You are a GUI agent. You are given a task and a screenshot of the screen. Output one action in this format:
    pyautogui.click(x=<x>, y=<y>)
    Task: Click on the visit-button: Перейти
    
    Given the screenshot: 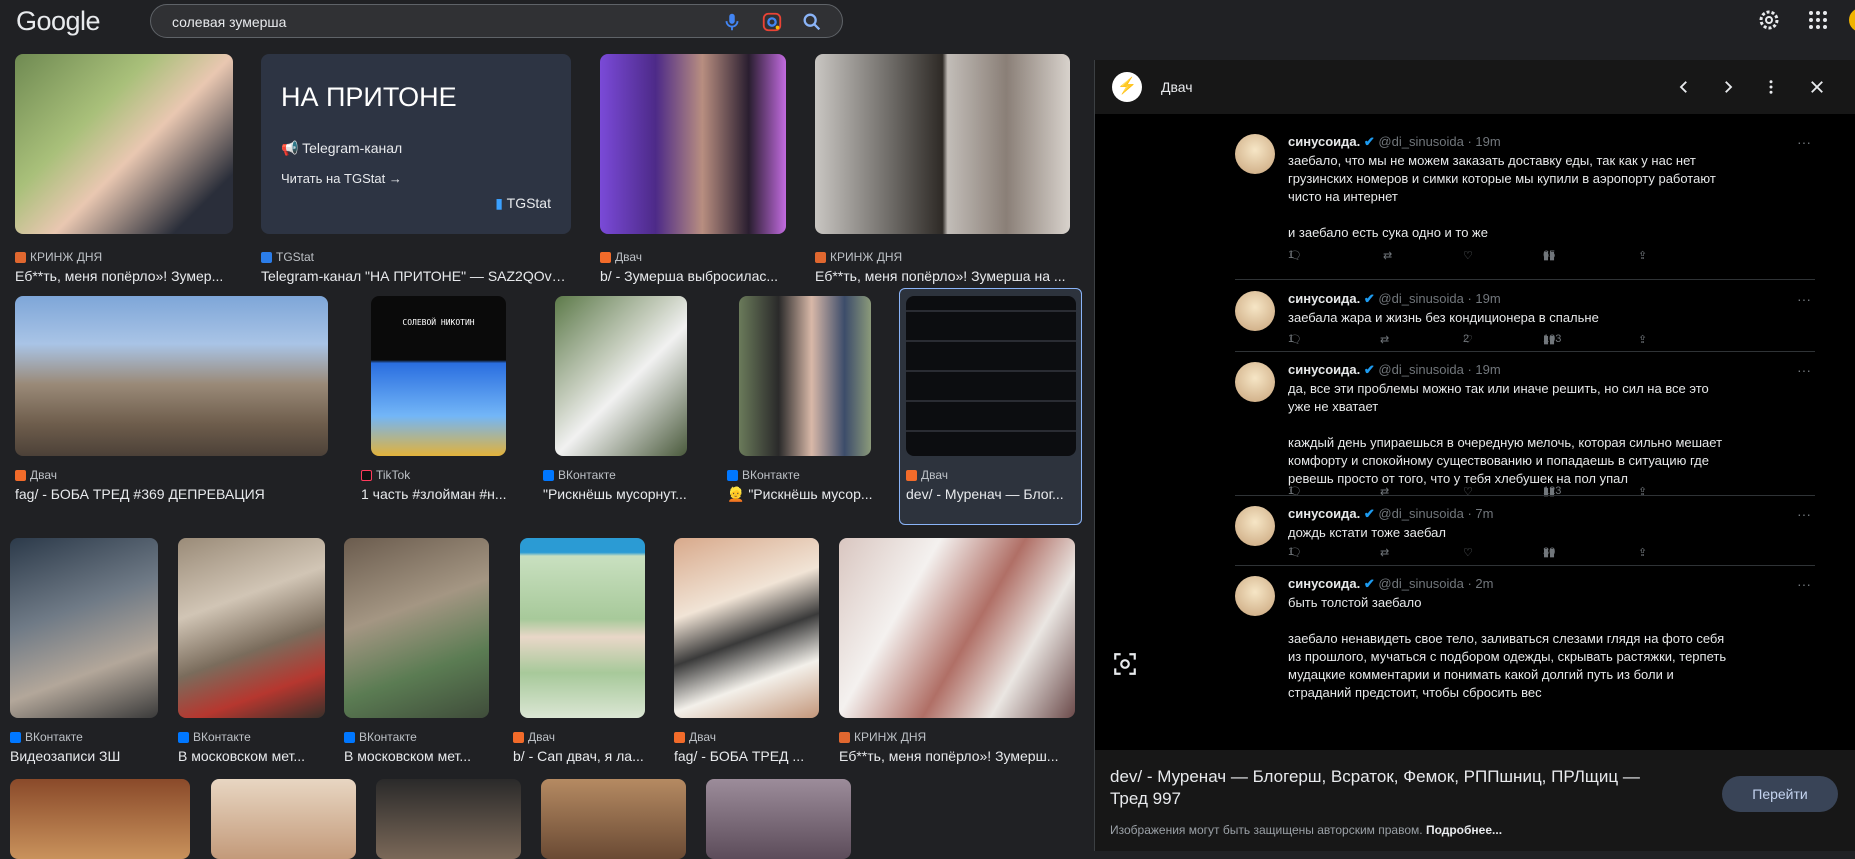 What is the action you would take?
    pyautogui.click(x=1780, y=794)
    